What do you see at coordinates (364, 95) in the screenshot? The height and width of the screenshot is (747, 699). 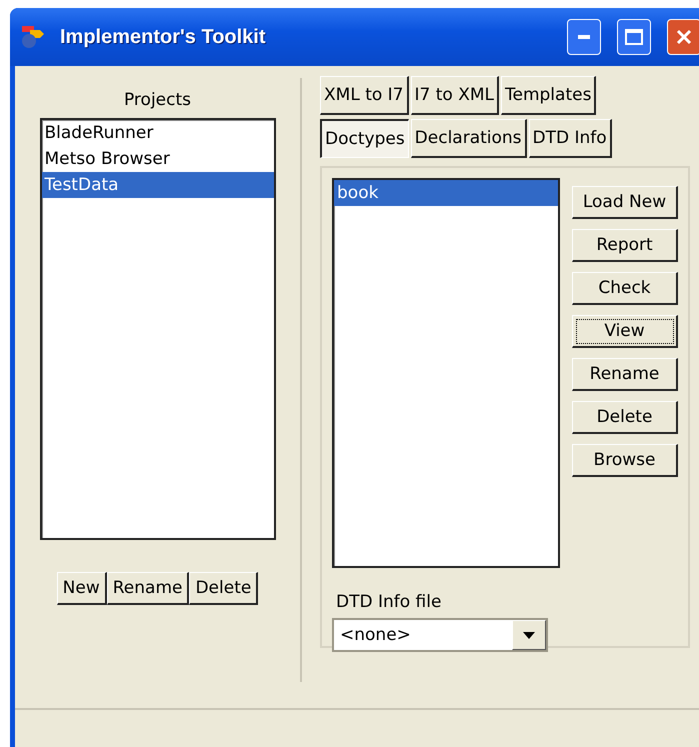 I see `tab: XML to I7` at bounding box center [364, 95].